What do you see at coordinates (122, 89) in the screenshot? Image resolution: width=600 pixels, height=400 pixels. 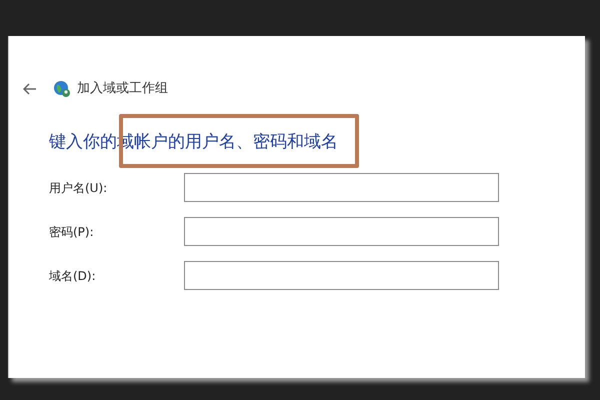 I see `window-title: 加入域或工作组` at bounding box center [122, 89].